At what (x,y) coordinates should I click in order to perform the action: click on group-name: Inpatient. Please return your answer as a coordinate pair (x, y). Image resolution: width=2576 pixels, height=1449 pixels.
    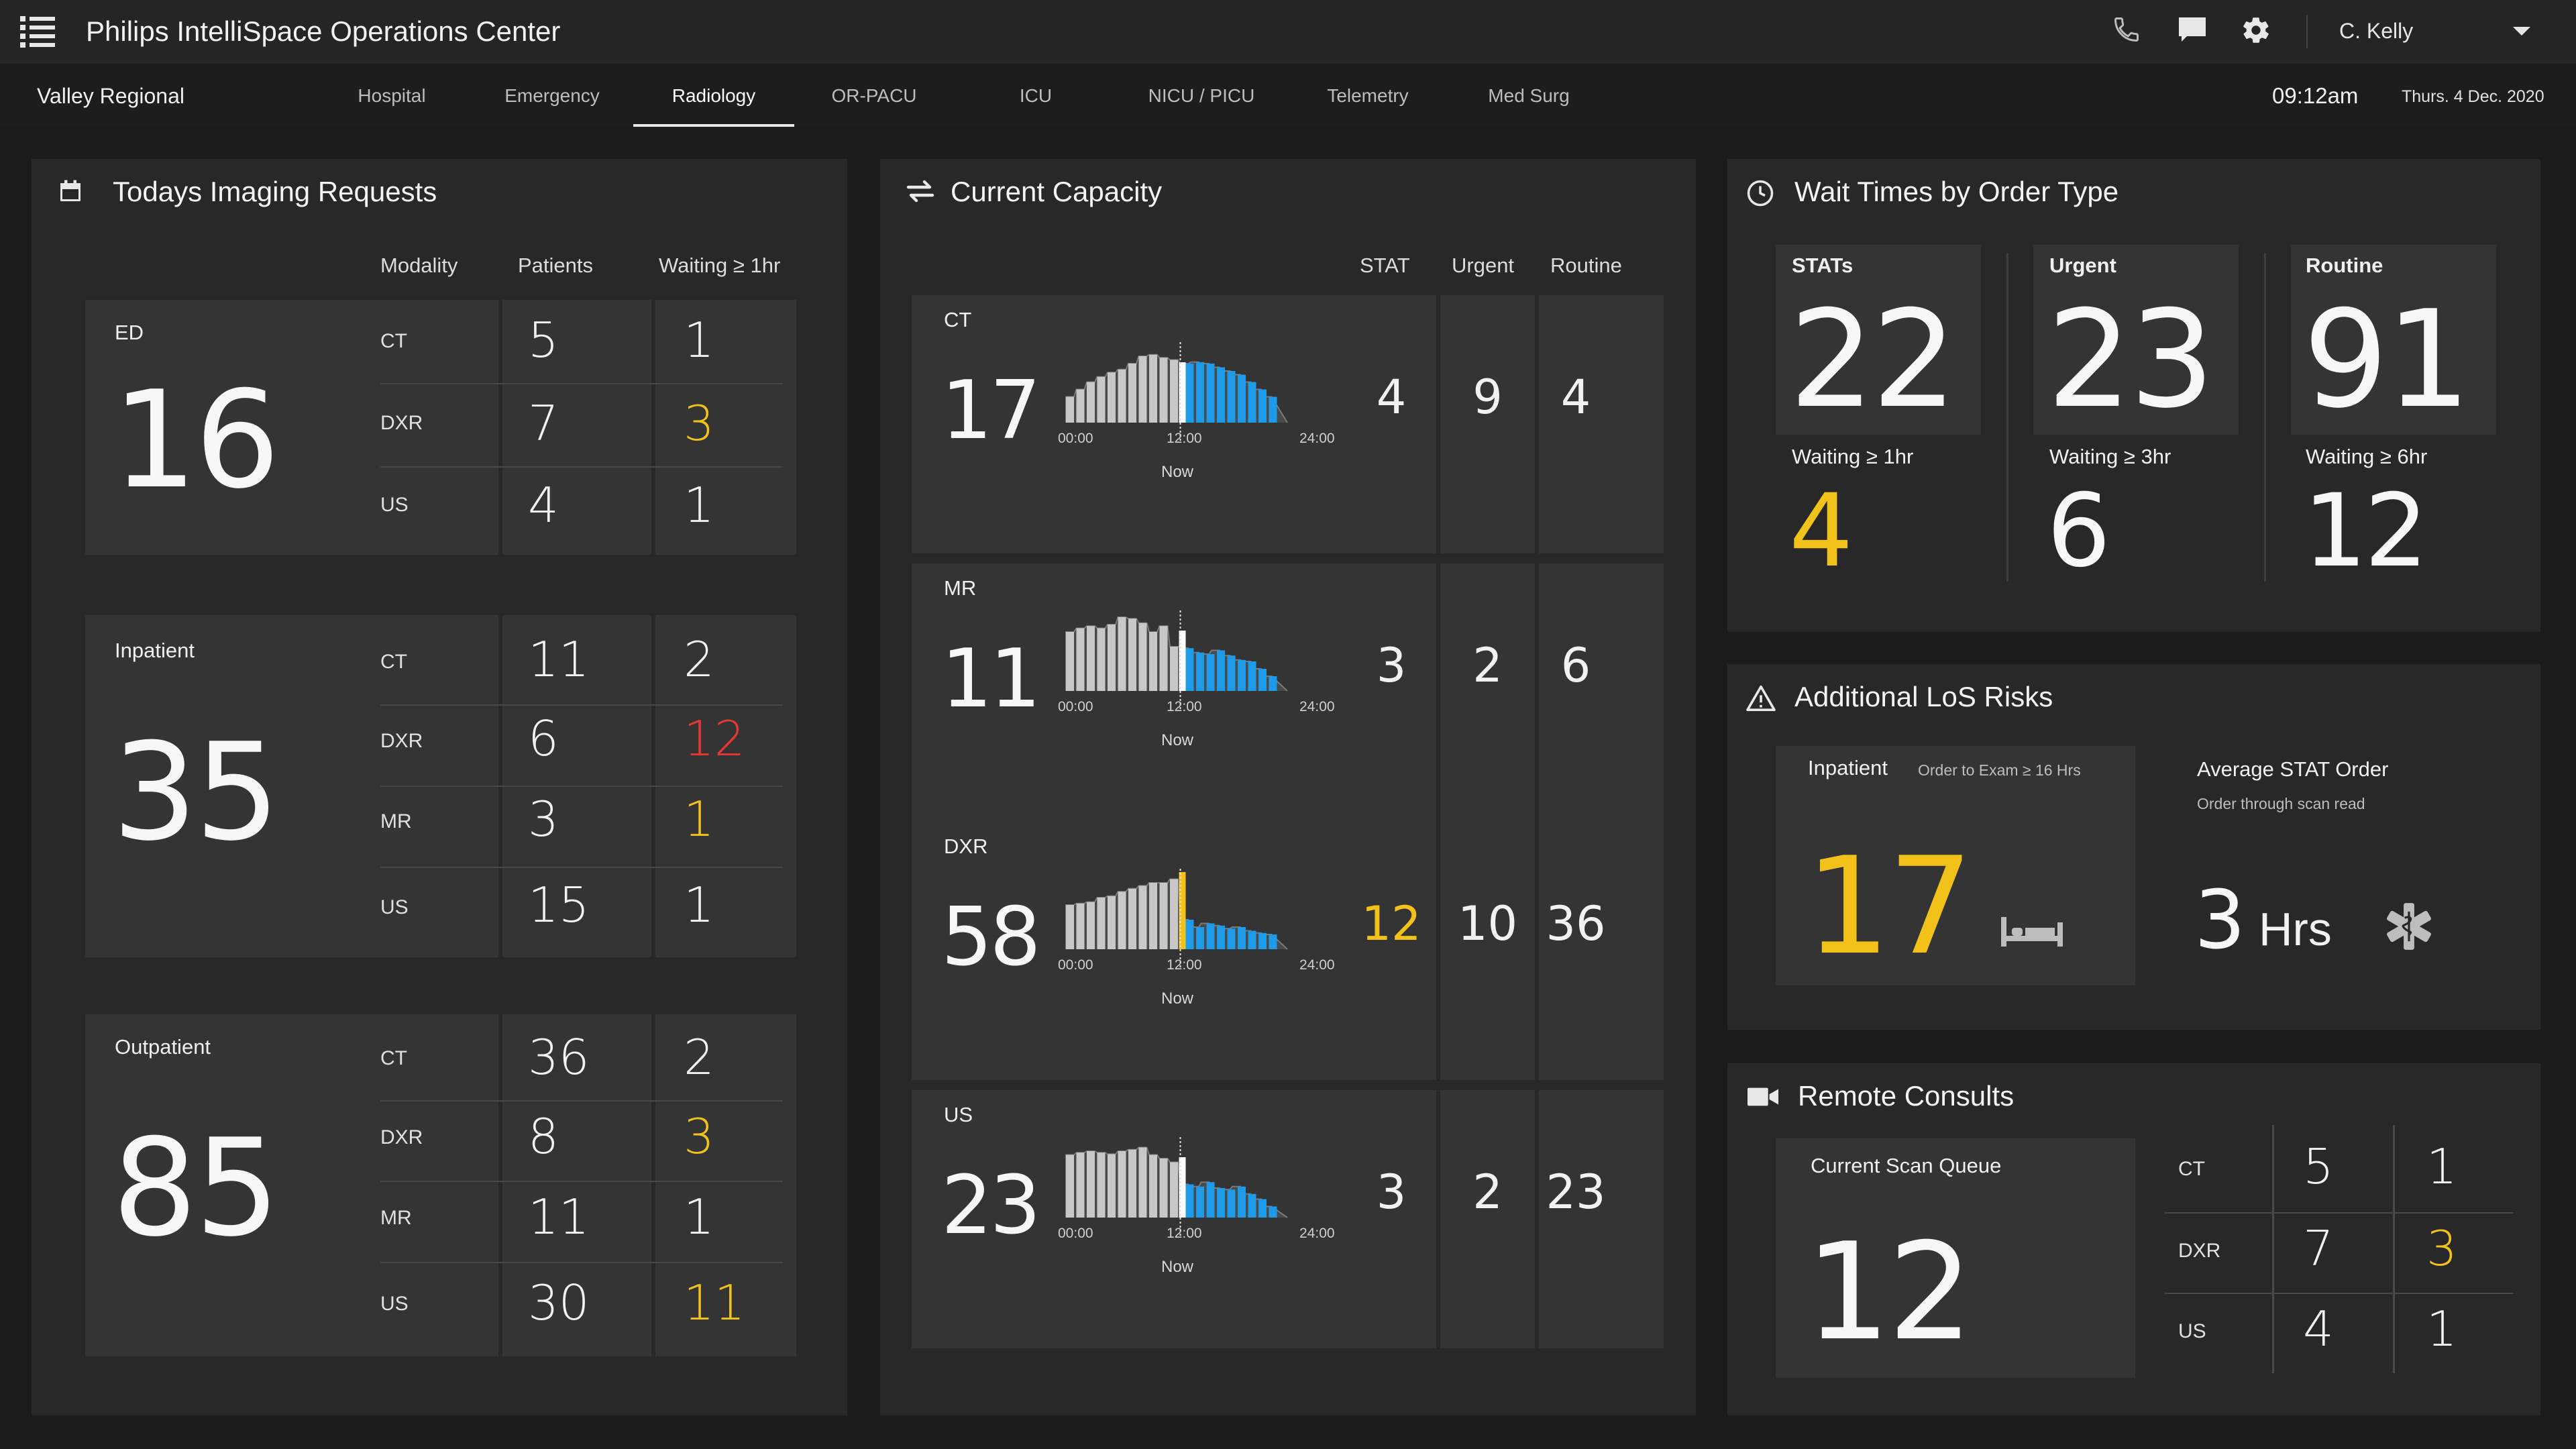
    Looking at the image, I should click on (155, 650).